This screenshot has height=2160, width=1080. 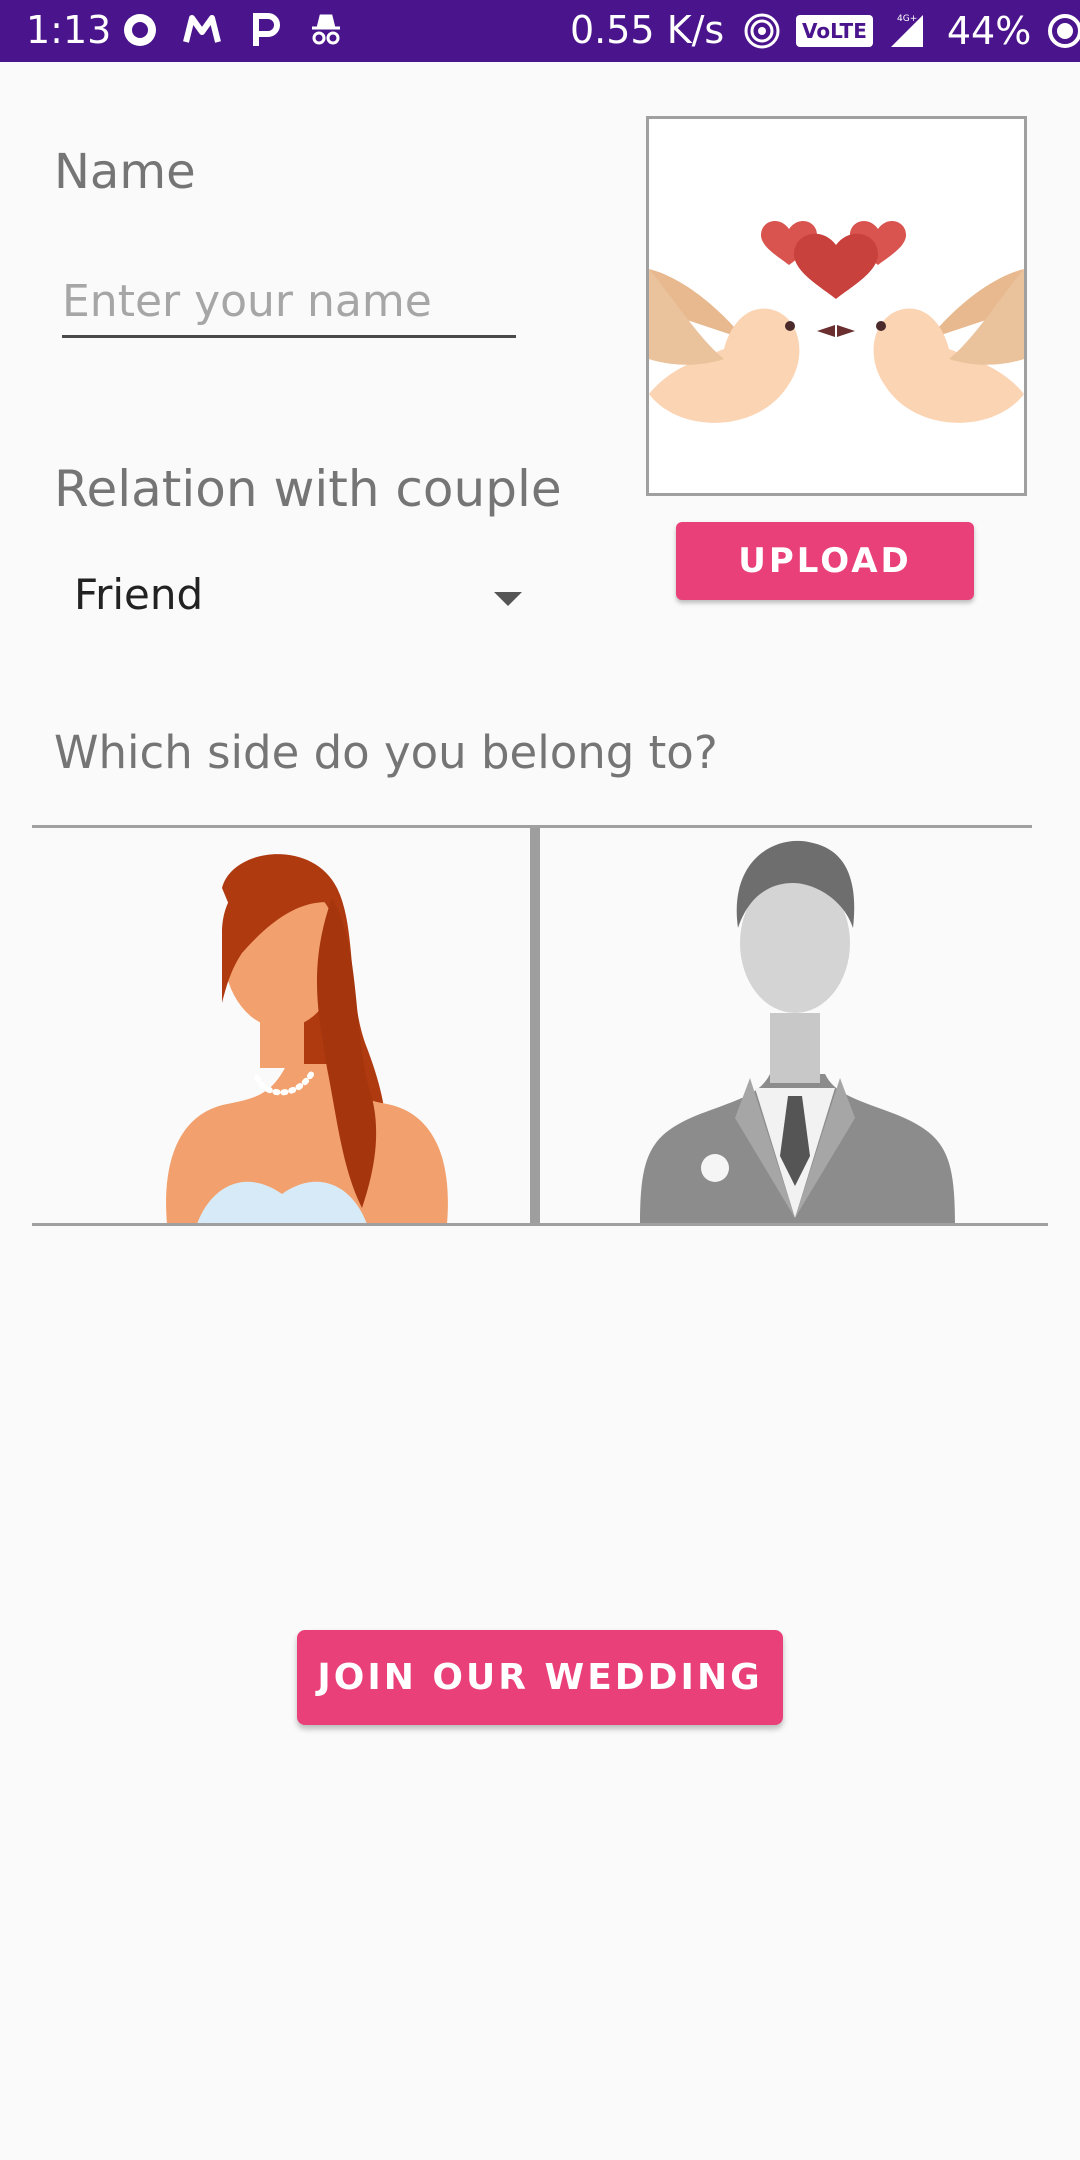 I want to click on signal-icon: 4G+, so click(x=906, y=30).